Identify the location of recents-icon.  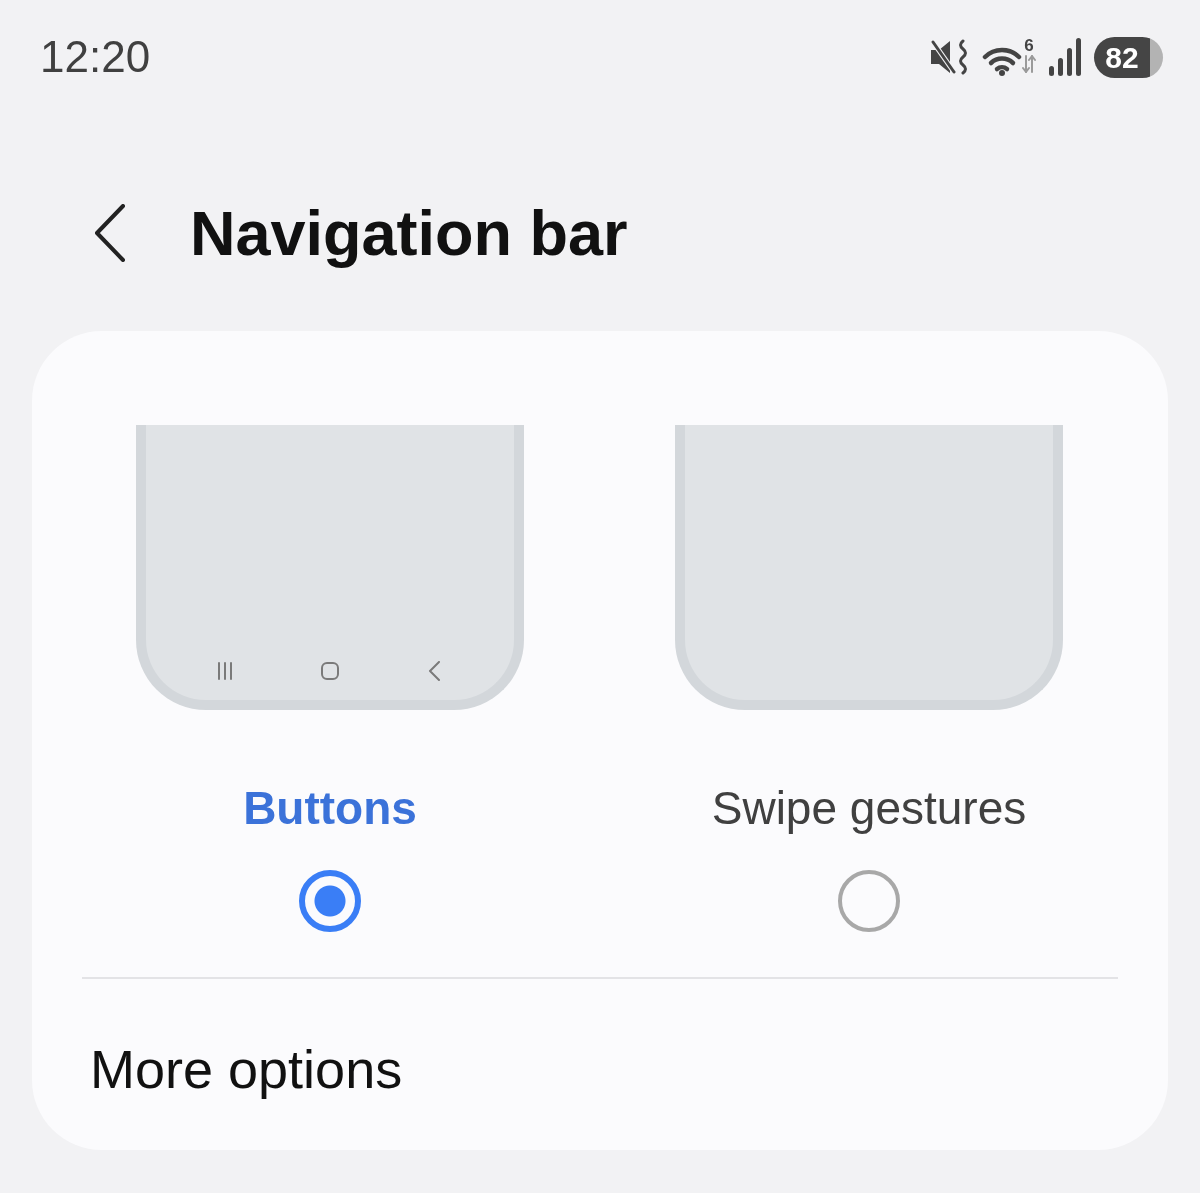
(225, 671).